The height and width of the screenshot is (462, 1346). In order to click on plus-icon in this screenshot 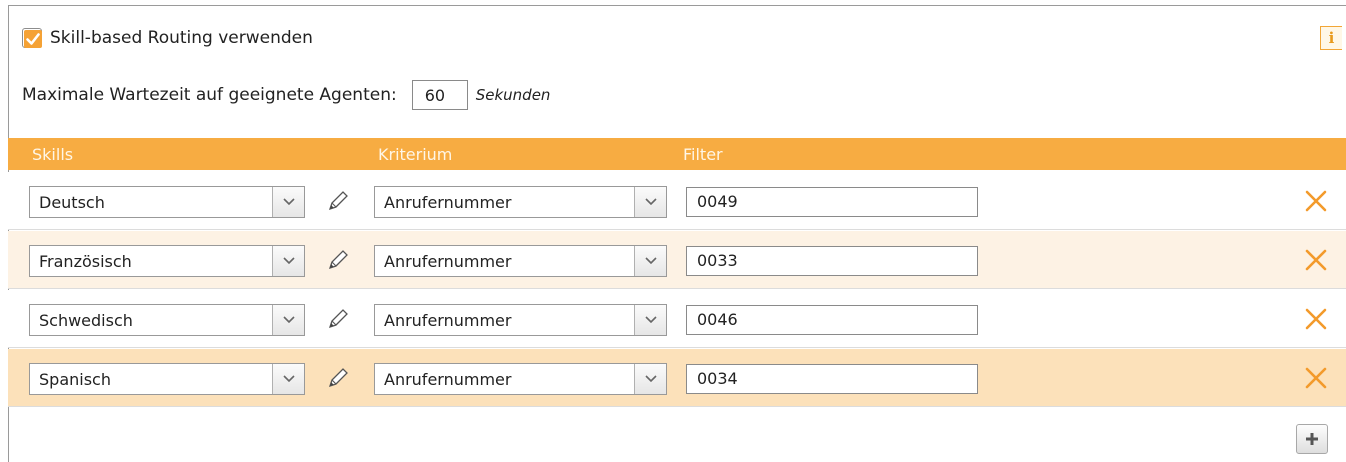, I will do `click(1312, 439)`.